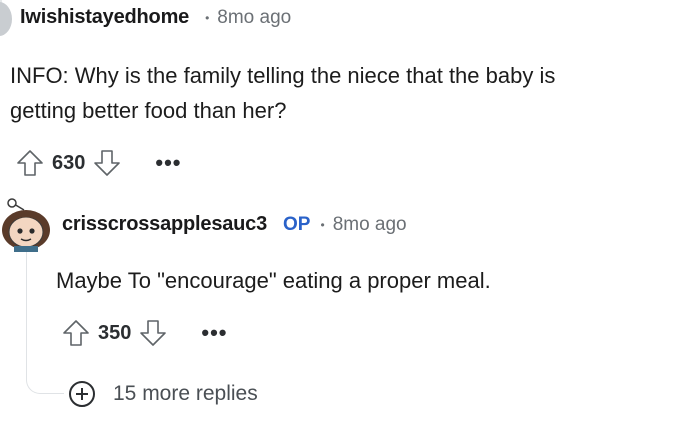  I want to click on comment-header: Iwishistayedhome • 8mo ago, so click(155, 17).